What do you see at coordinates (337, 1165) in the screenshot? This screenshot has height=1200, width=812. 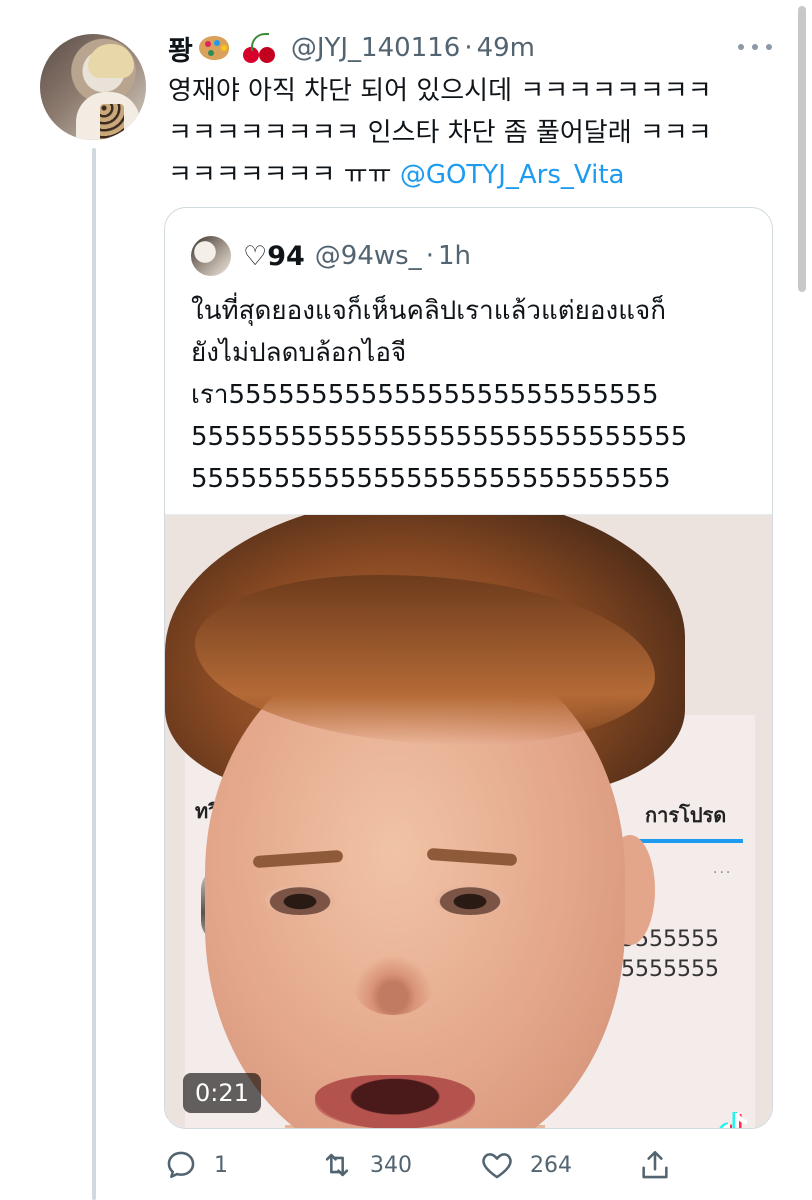 I see `retweet-icon` at bounding box center [337, 1165].